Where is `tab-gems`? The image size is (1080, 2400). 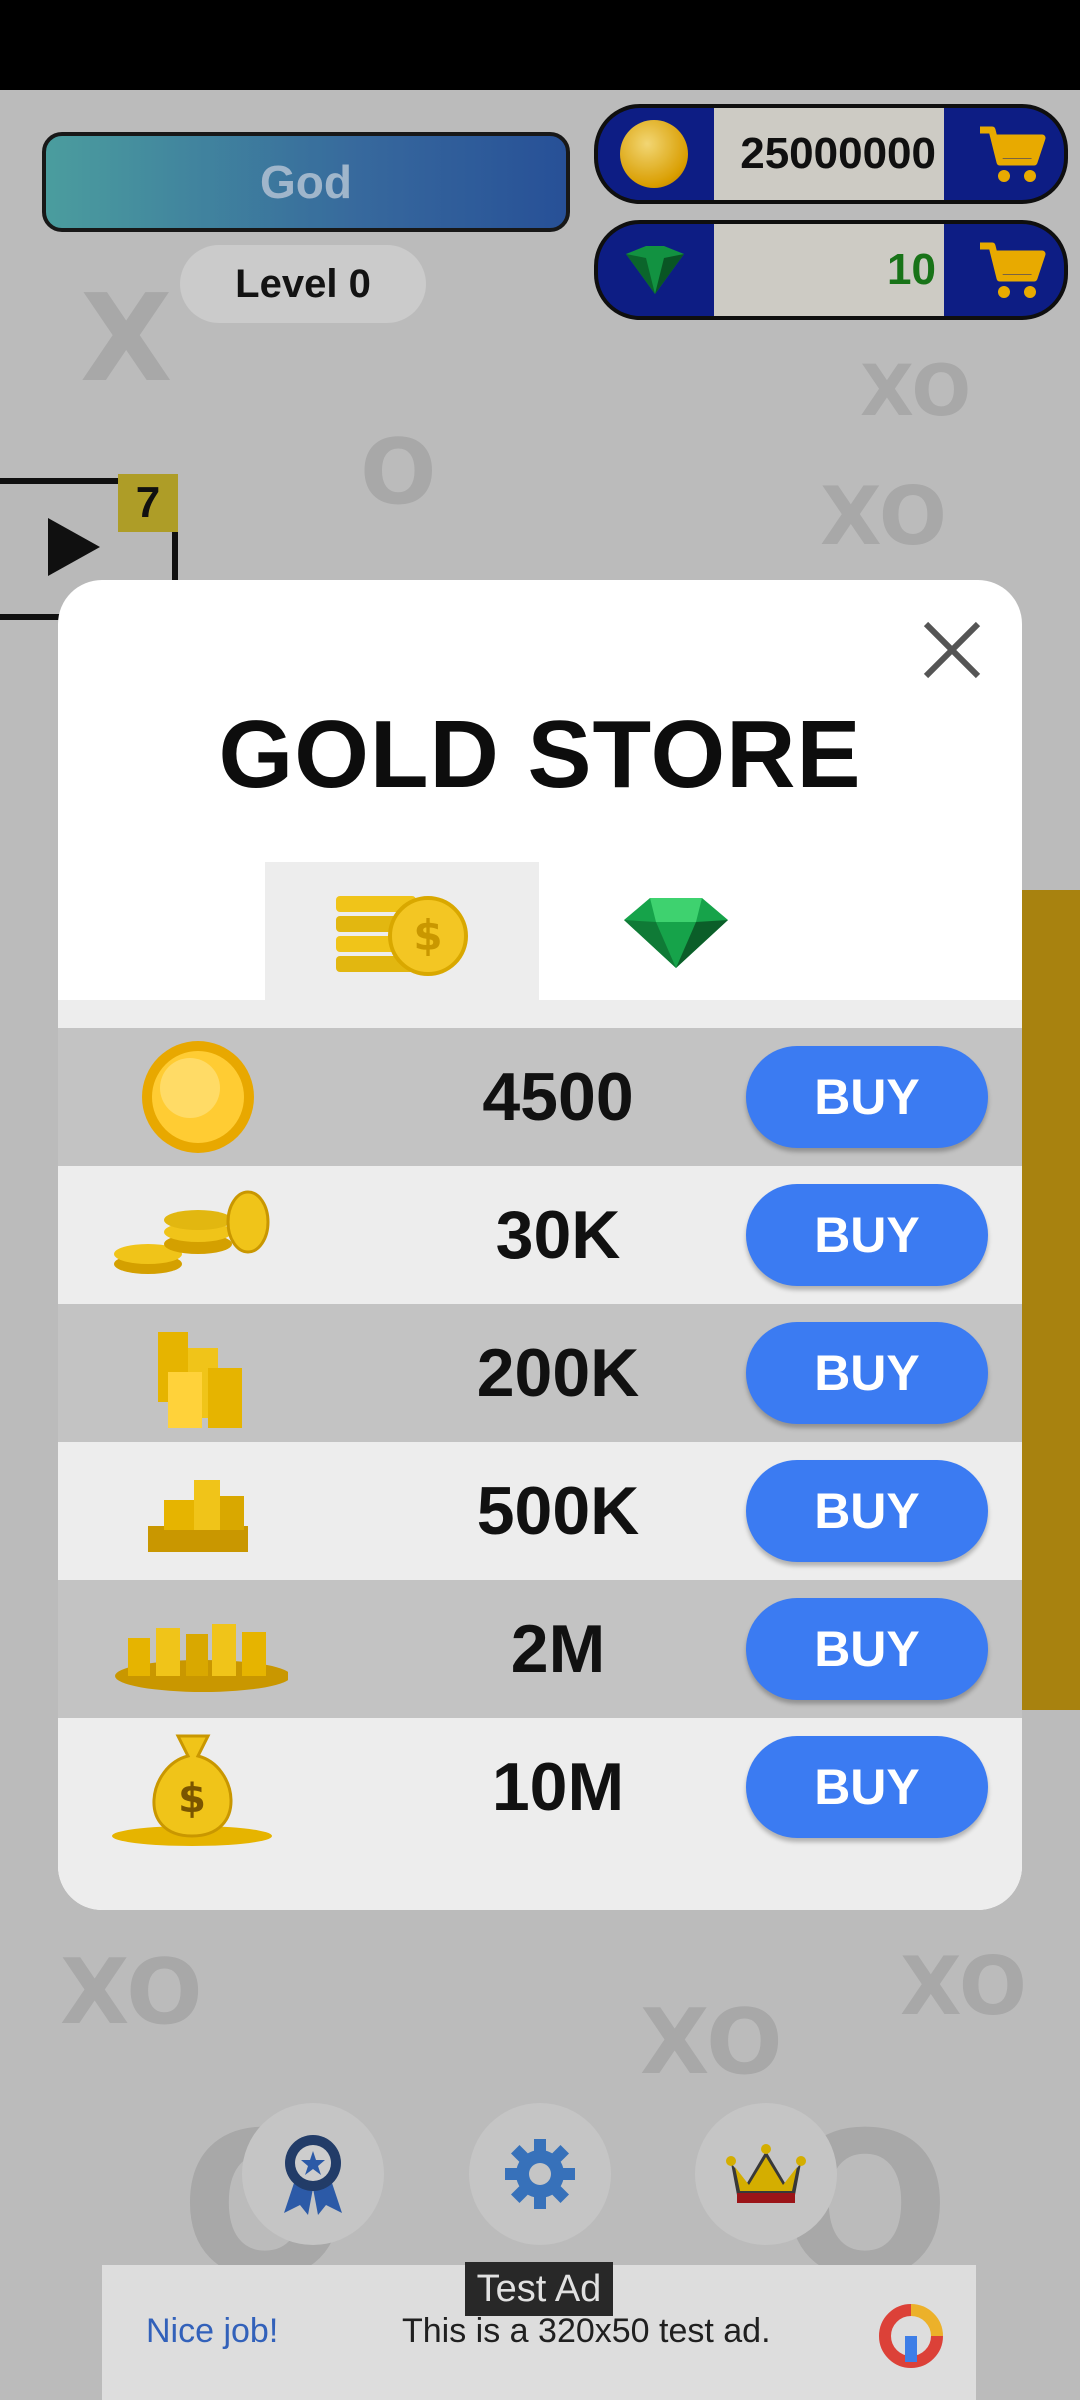 tab-gems is located at coordinates (676, 932).